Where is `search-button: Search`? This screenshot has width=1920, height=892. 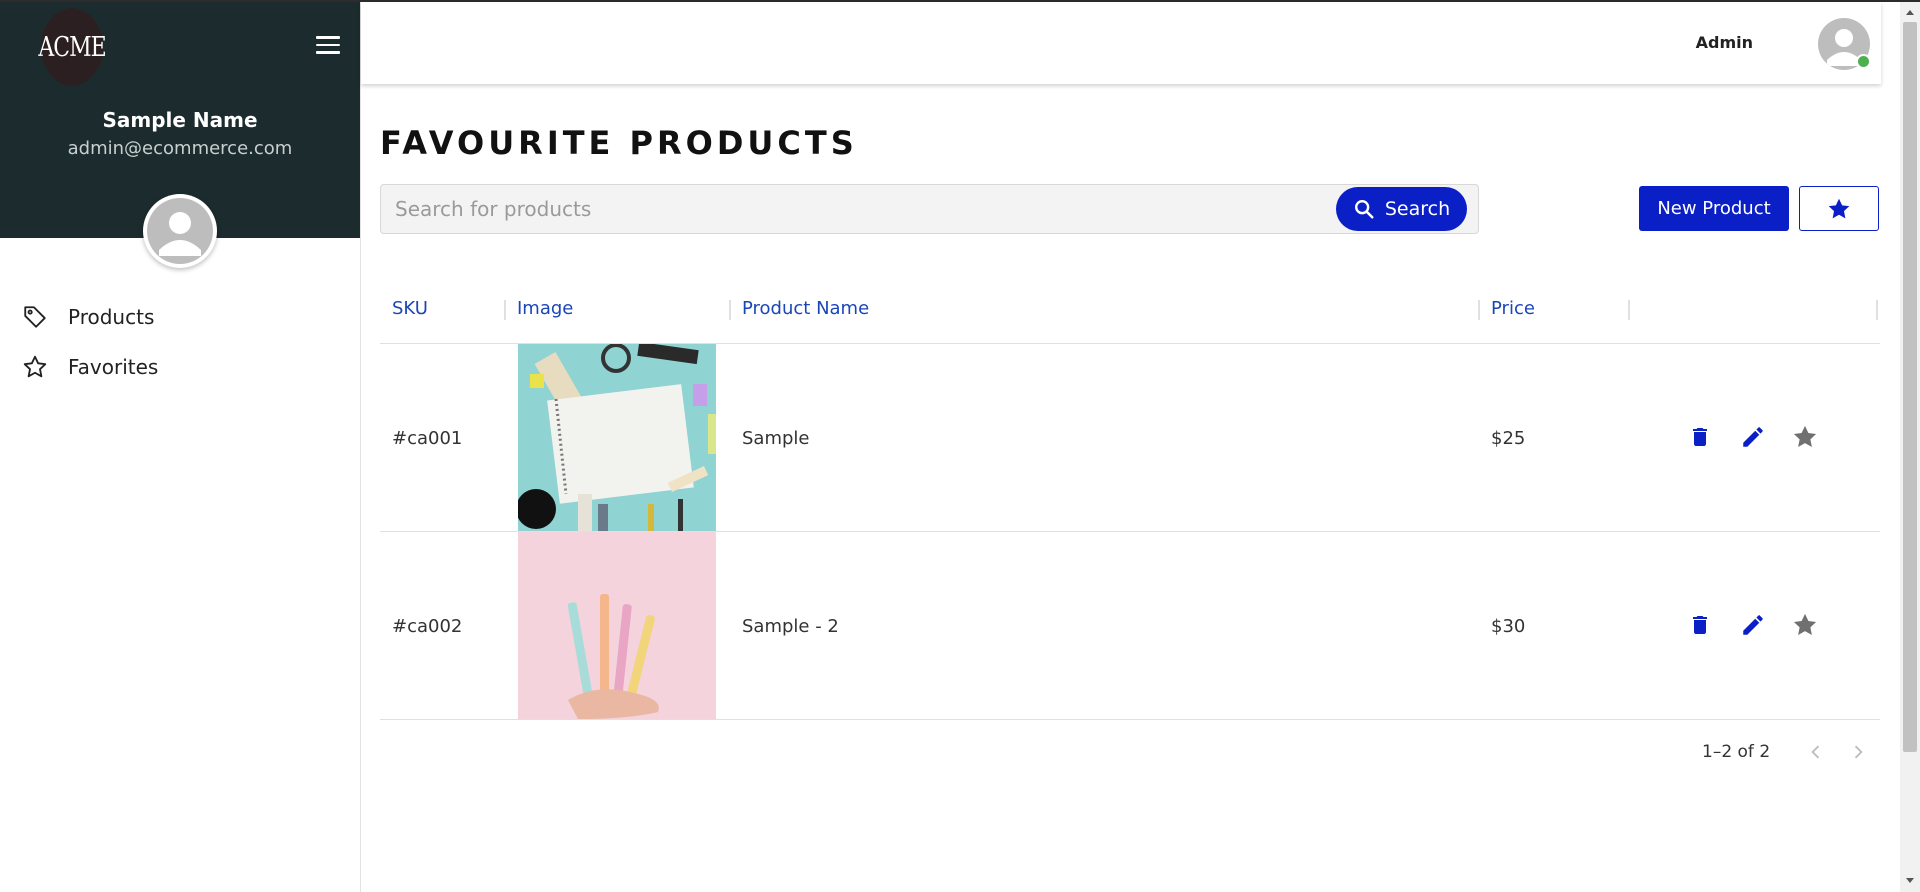
search-button: Search is located at coordinates (1401, 209).